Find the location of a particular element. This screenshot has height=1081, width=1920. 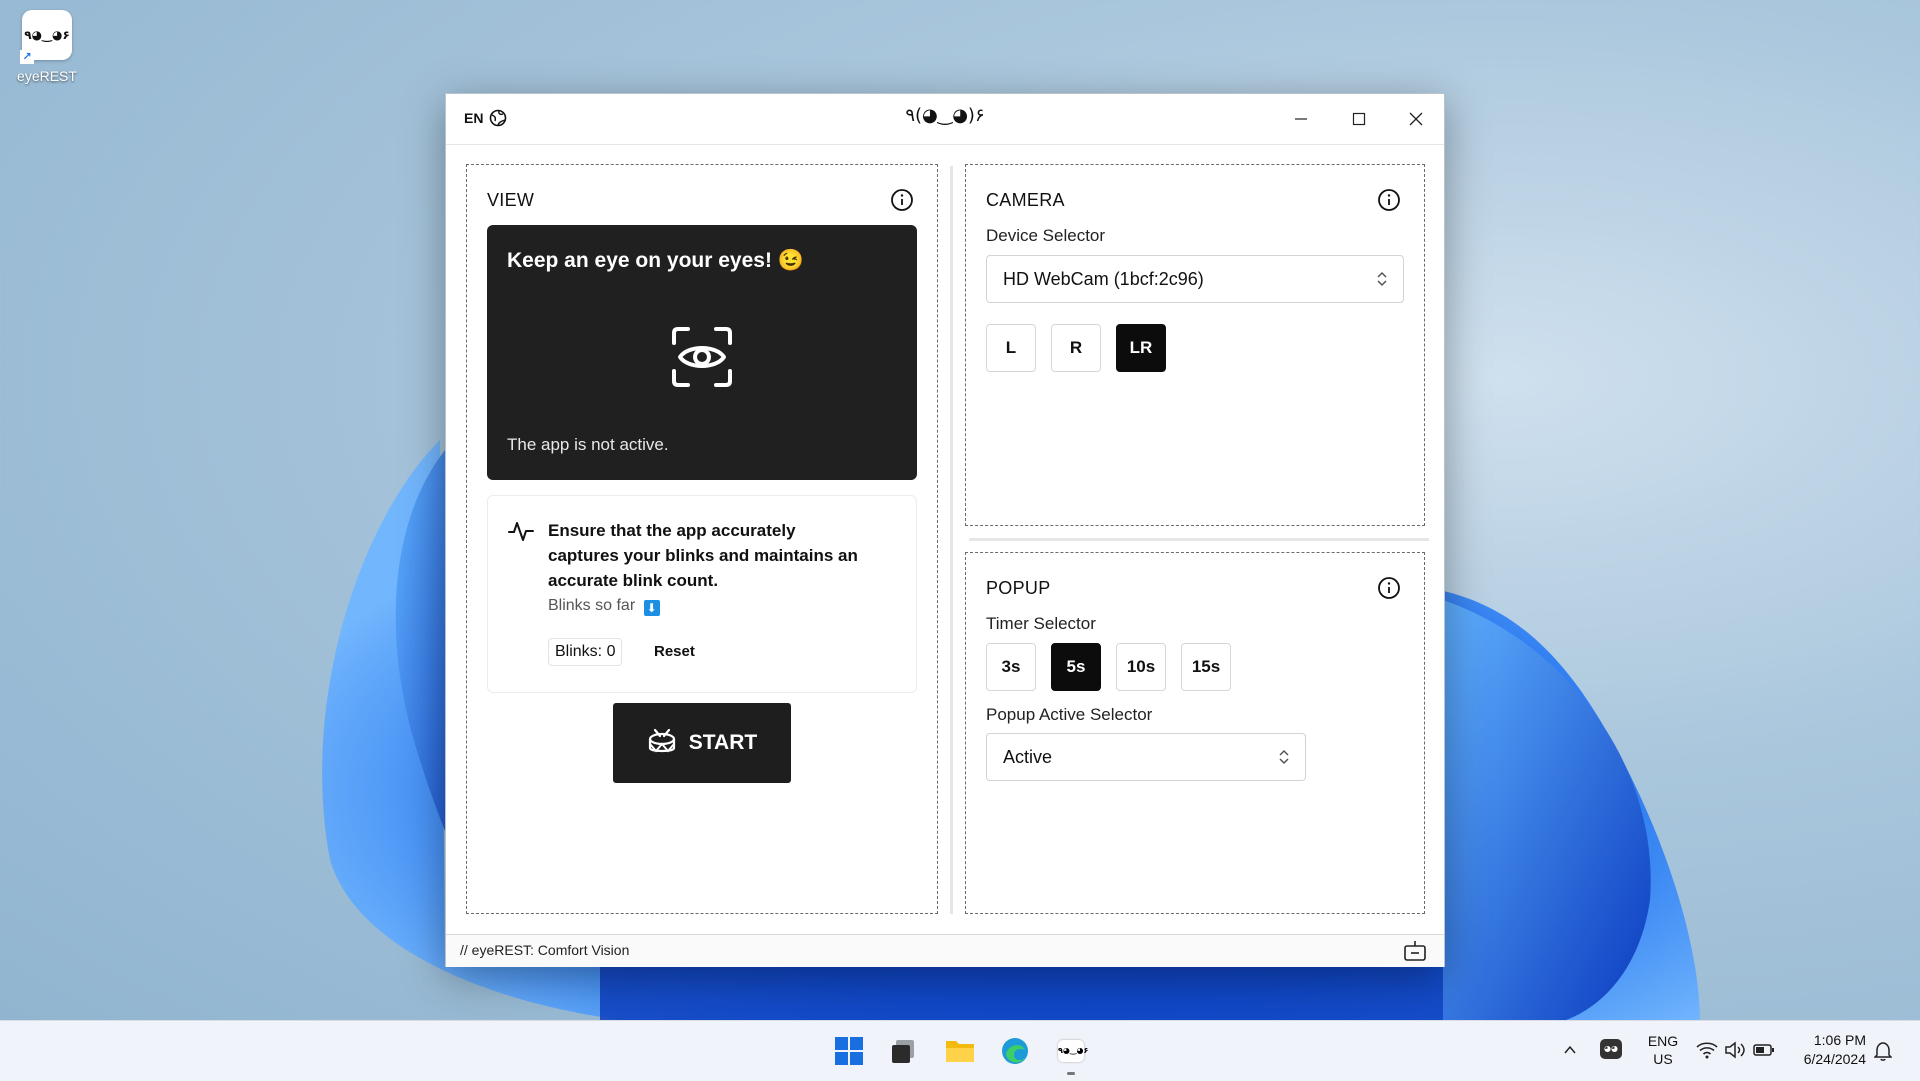

view-title: VIEW is located at coordinates (511, 200).